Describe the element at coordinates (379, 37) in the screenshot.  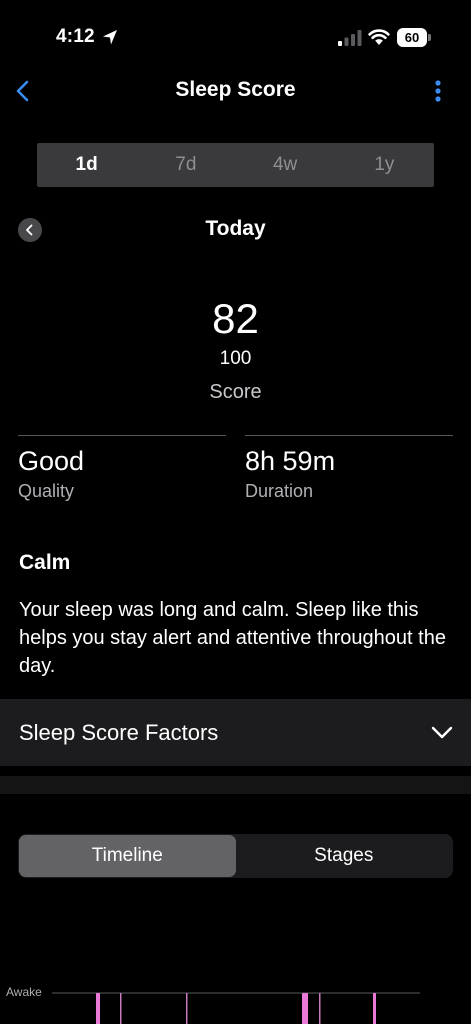
I see `wifi-icon` at that location.